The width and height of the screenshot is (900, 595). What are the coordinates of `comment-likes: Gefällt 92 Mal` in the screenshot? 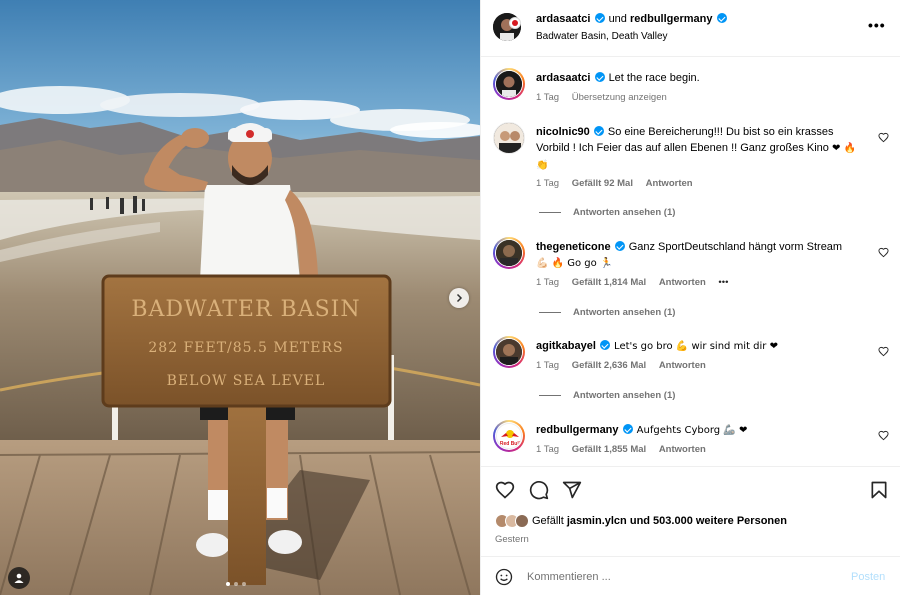 It's located at (602, 183).